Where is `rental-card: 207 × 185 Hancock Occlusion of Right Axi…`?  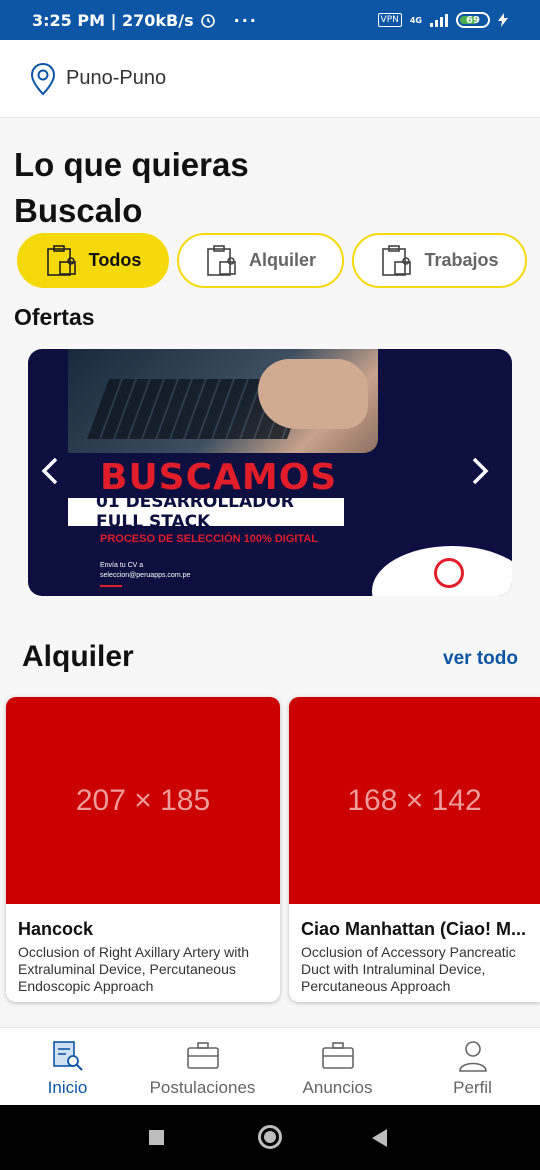 rental-card: 207 × 185 Hancock Occlusion of Right Axi… is located at coordinates (143, 849).